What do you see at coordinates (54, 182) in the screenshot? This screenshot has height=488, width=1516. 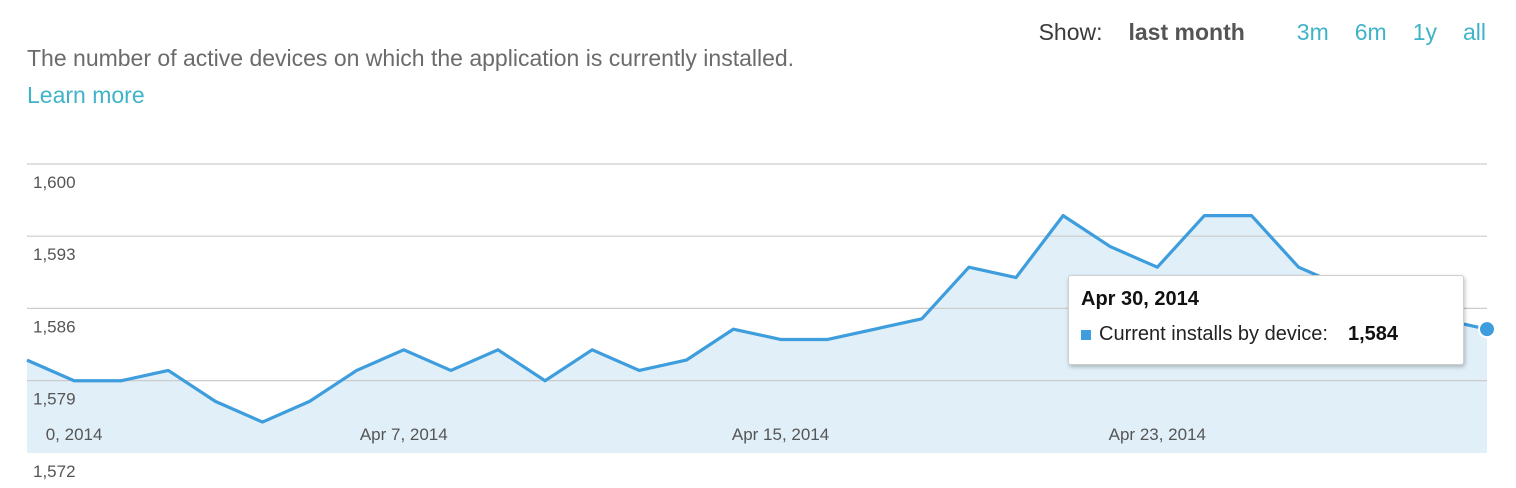 I see `y-tick-label: 1,600` at bounding box center [54, 182].